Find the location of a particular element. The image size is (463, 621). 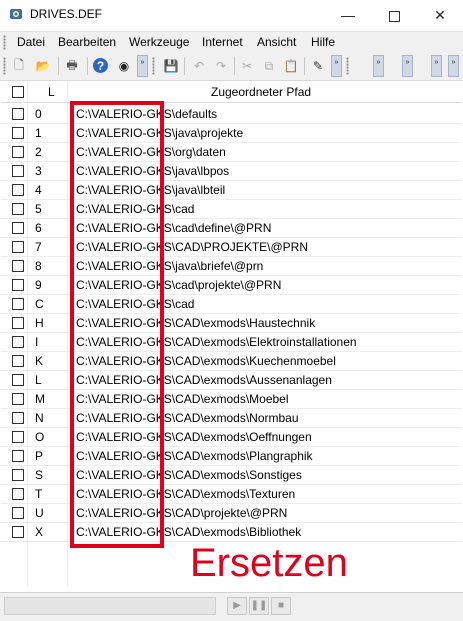

highlight-box is located at coordinates (117, 324).